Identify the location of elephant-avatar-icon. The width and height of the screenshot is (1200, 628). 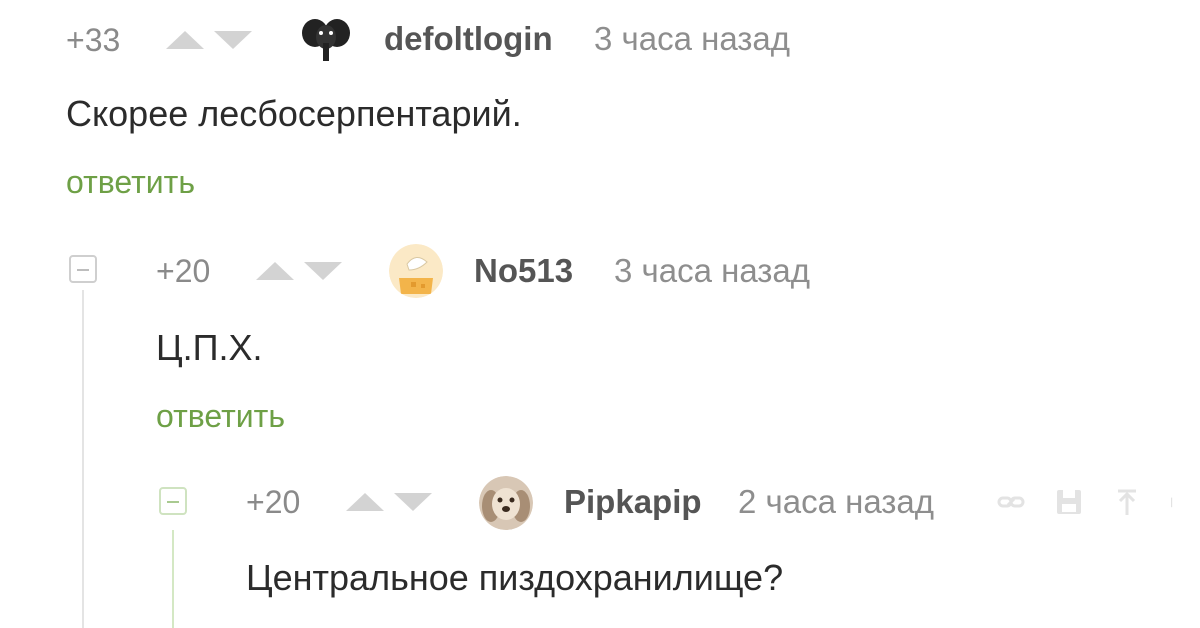
(326, 40).